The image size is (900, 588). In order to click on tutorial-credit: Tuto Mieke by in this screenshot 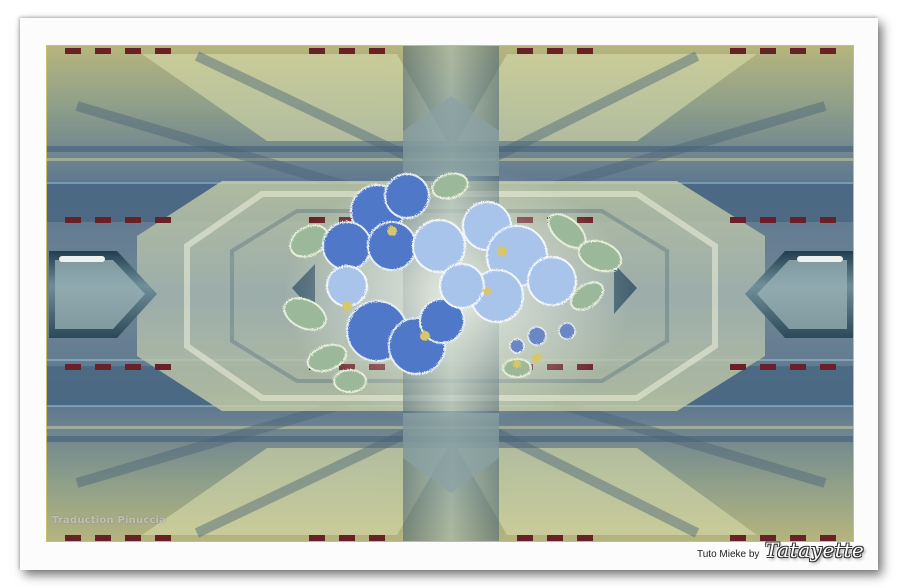, I will do `click(728, 554)`.